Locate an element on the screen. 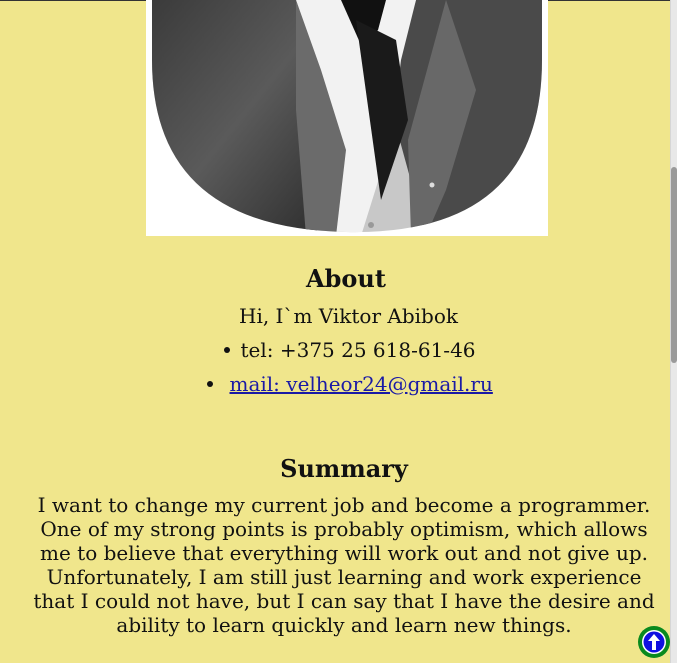 The image size is (677, 663). arrow-up-icon is located at coordinates (654, 642).